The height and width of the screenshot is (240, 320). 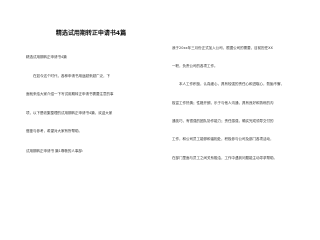 What do you see at coordinates (195, 66) in the screenshot?
I see `text-line: 一职，负责公司的各项工作。` at bounding box center [195, 66].